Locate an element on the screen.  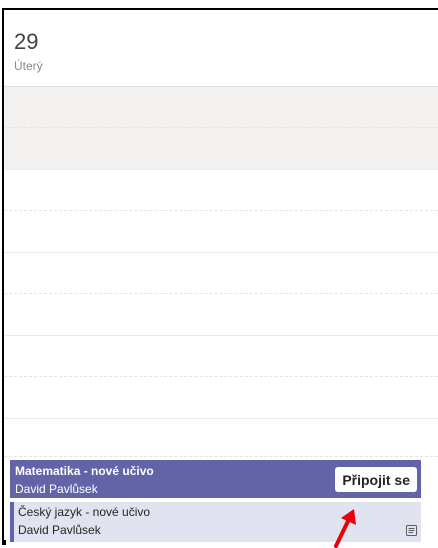
past-time-block is located at coordinates (221, 128).